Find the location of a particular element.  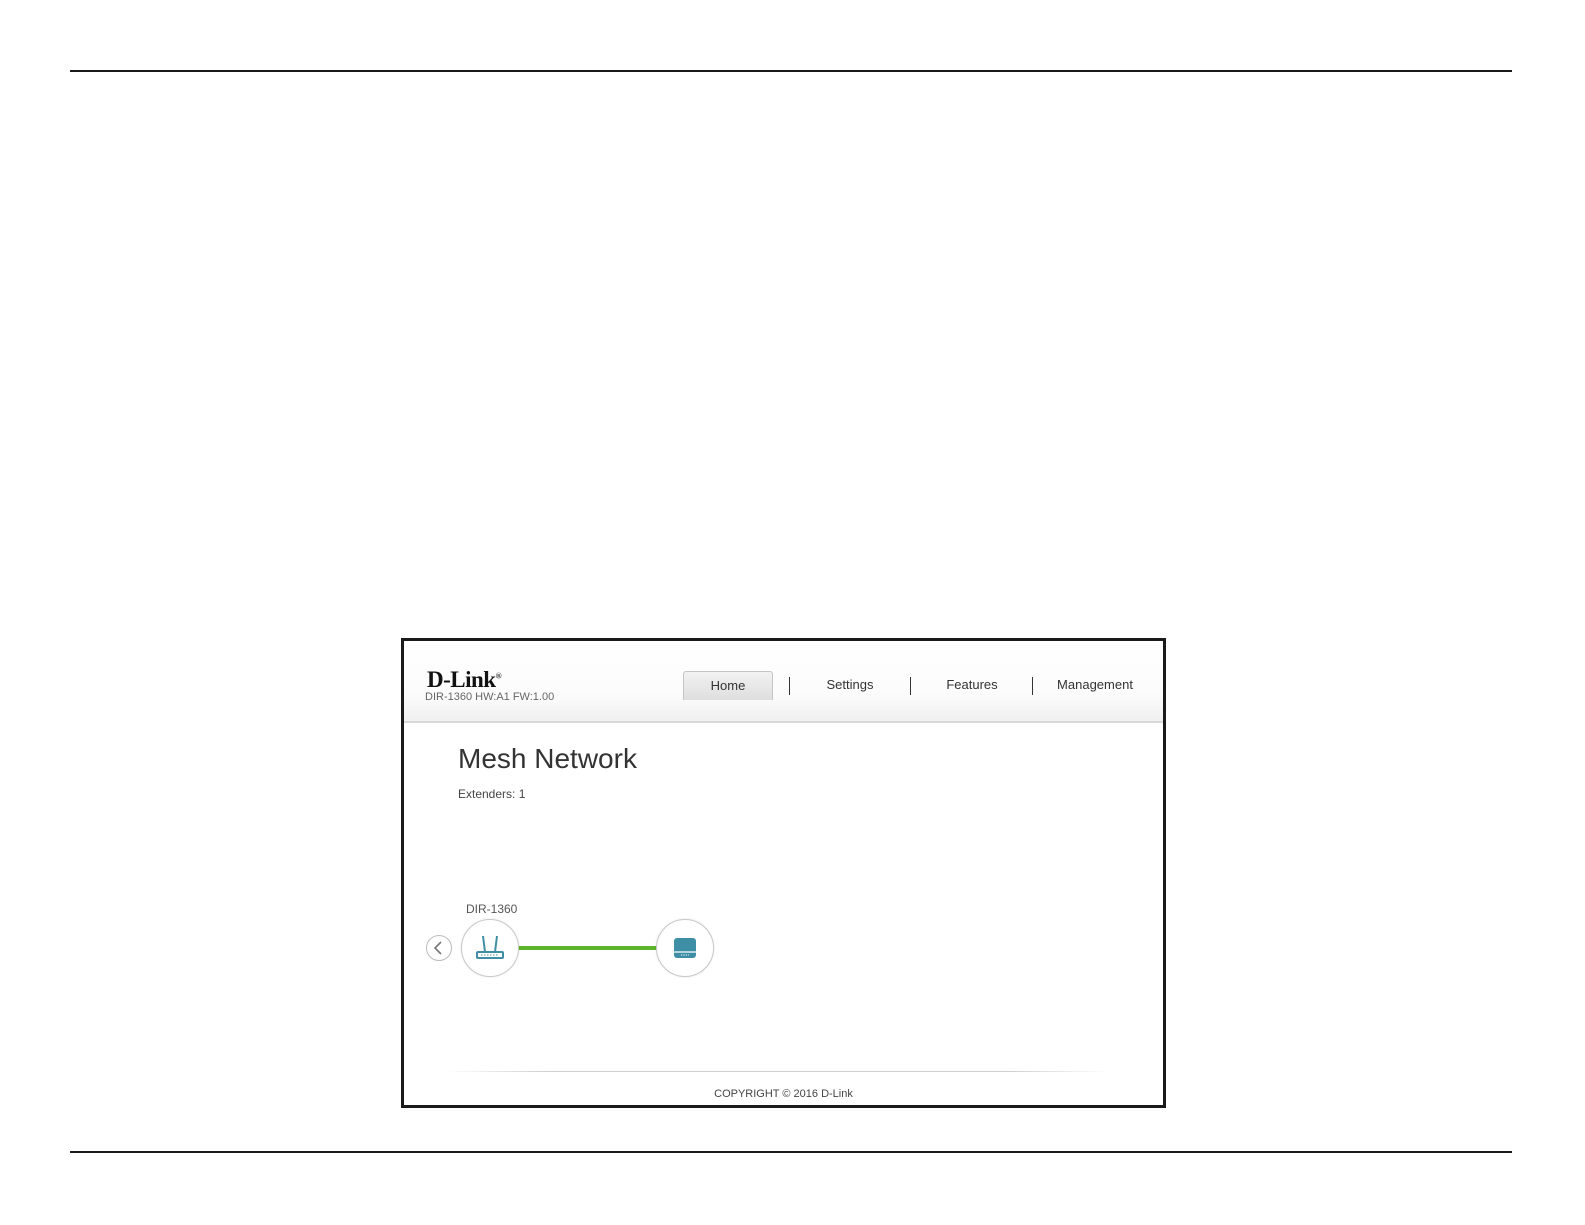

brand-name: D-Link is located at coordinates (461, 679).